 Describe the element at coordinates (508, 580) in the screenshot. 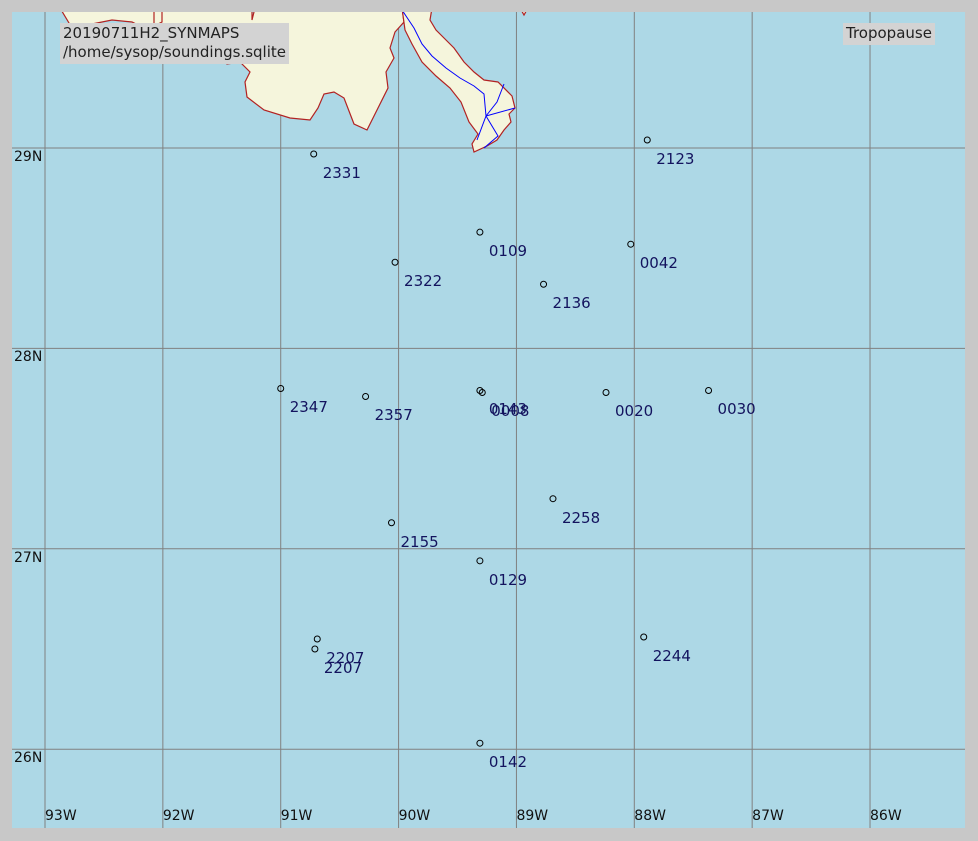

I see `station-label: 0129` at that location.